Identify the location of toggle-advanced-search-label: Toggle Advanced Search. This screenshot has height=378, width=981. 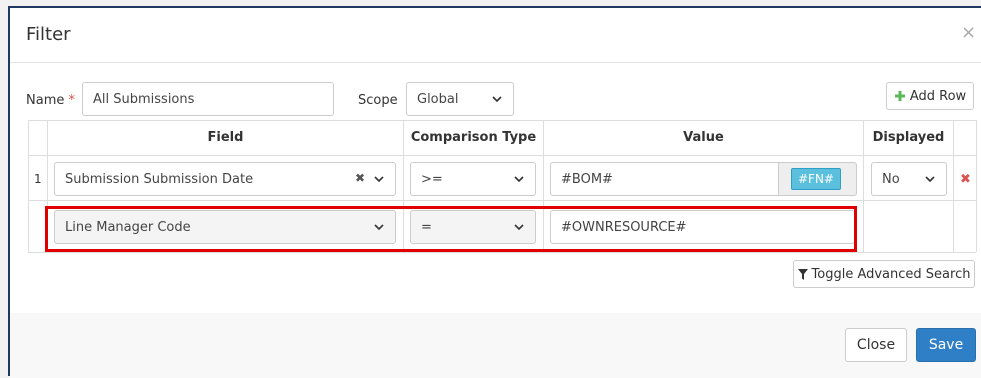
(891, 274).